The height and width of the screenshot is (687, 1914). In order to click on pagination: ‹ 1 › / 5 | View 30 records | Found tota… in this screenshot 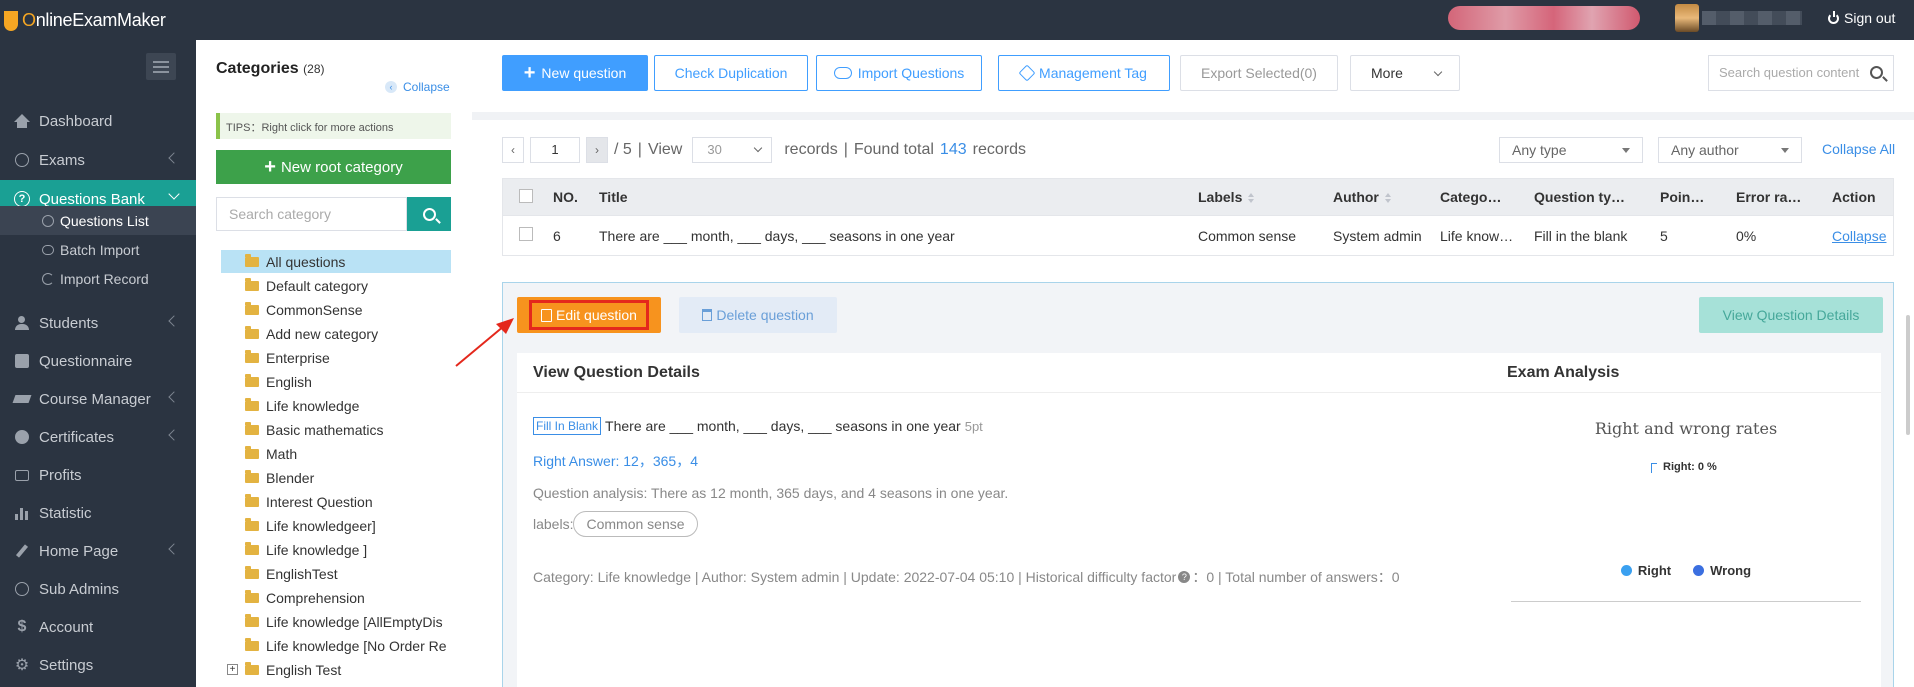, I will do `click(764, 150)`.